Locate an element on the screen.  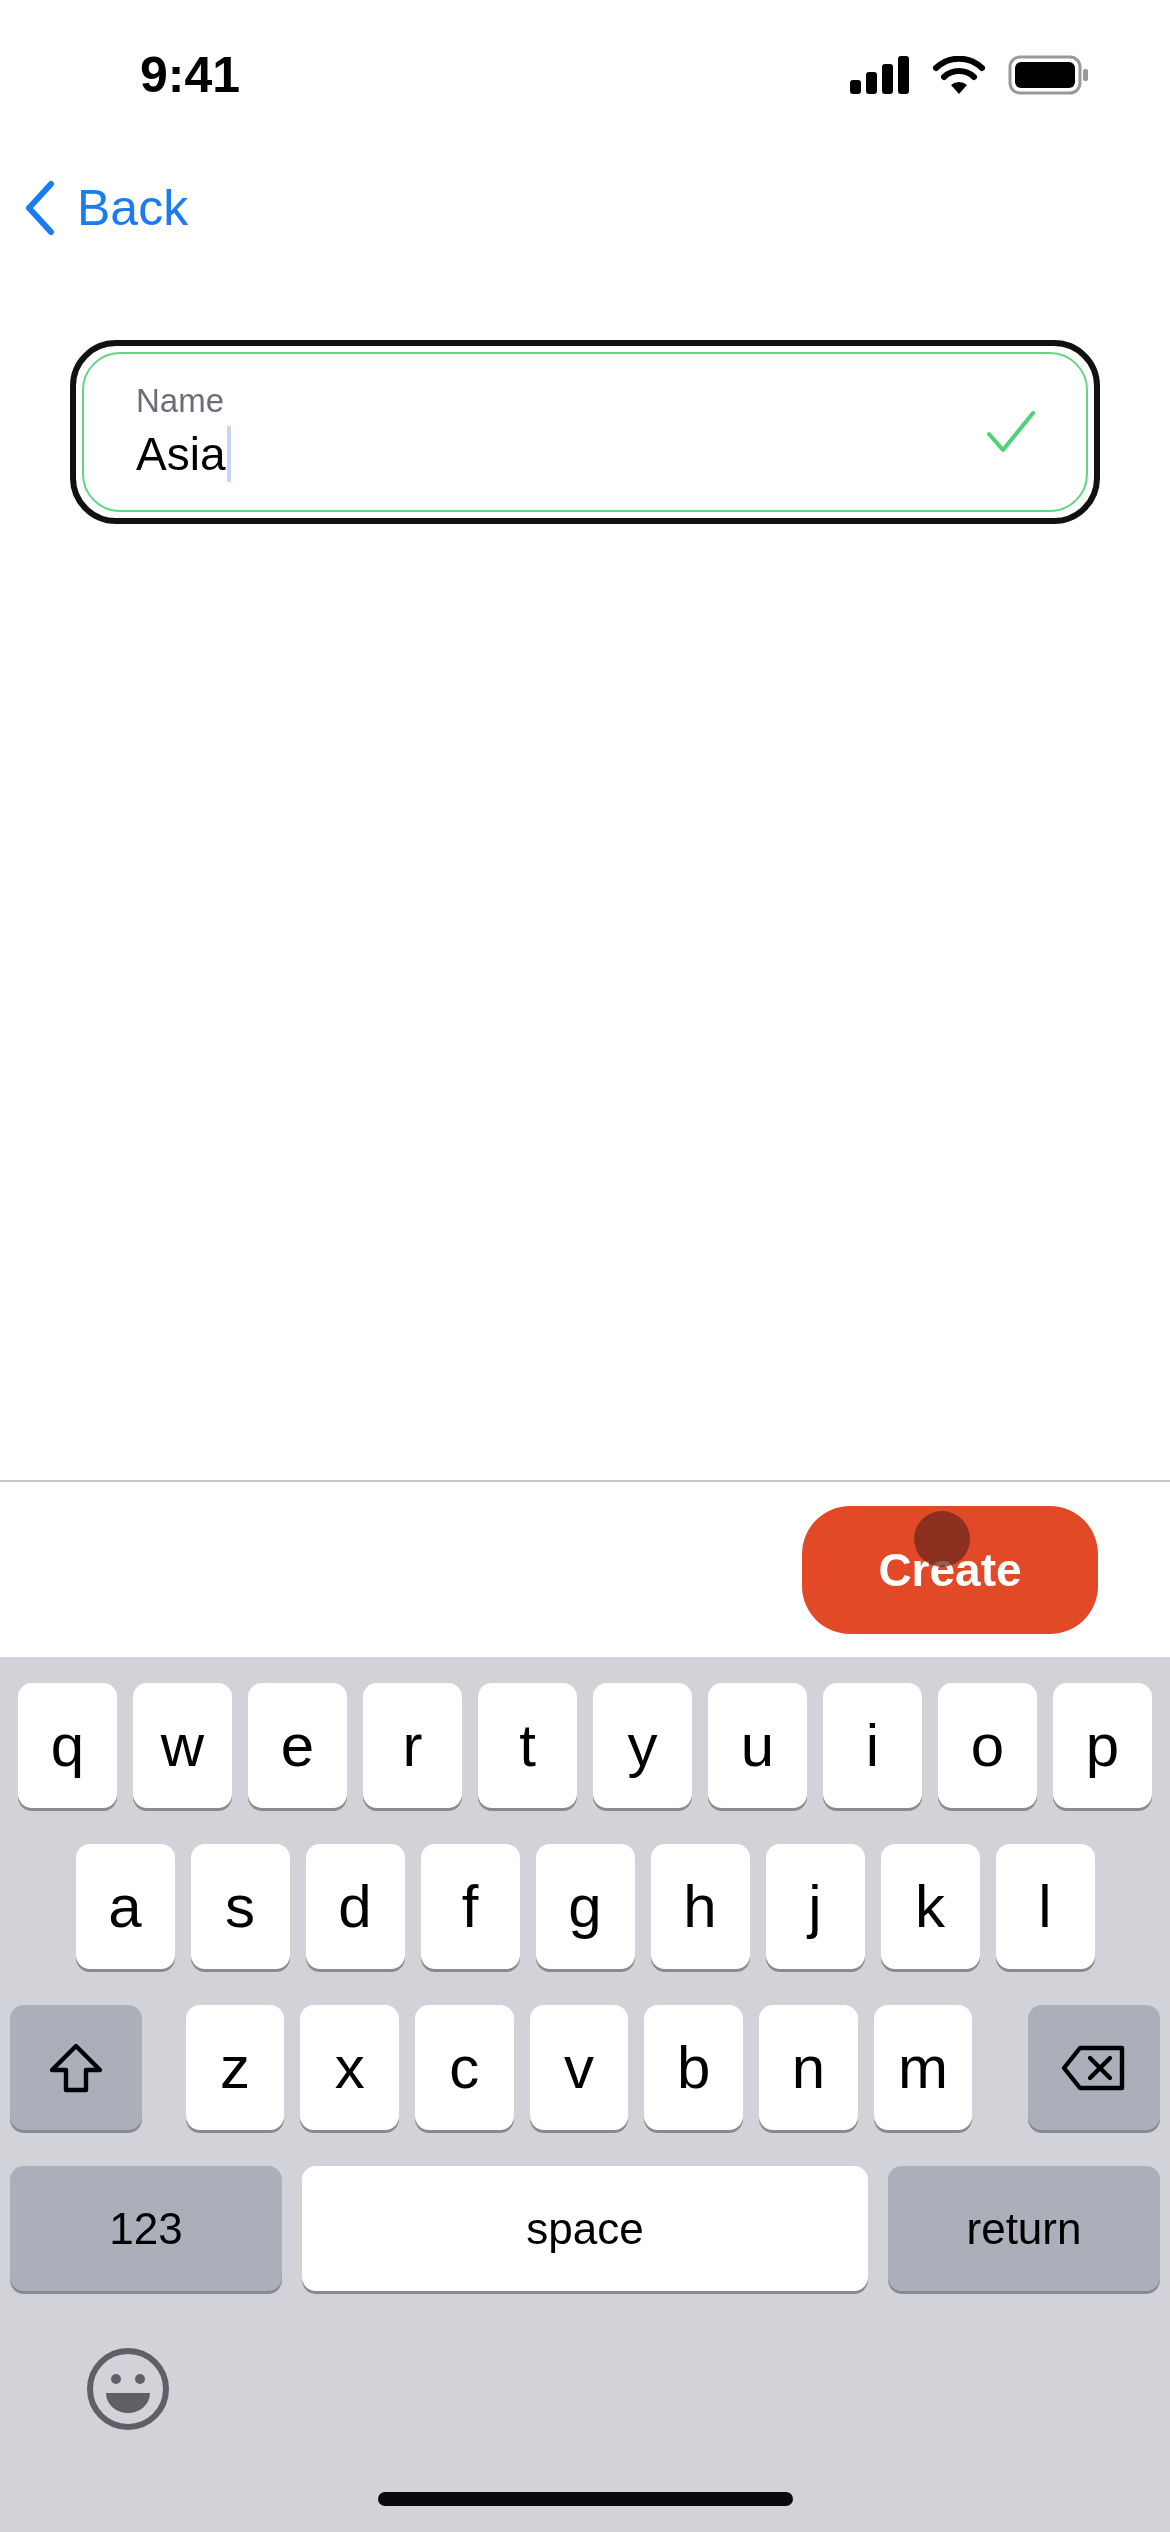
signal-icon is located at coordinates (880, 75).